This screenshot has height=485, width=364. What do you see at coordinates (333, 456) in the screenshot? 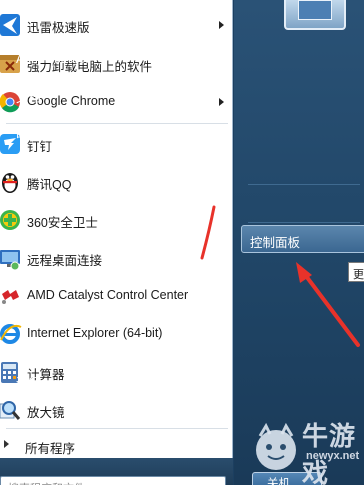
I see `watermark-url: newyx.net` at bounding box center [333, 456].